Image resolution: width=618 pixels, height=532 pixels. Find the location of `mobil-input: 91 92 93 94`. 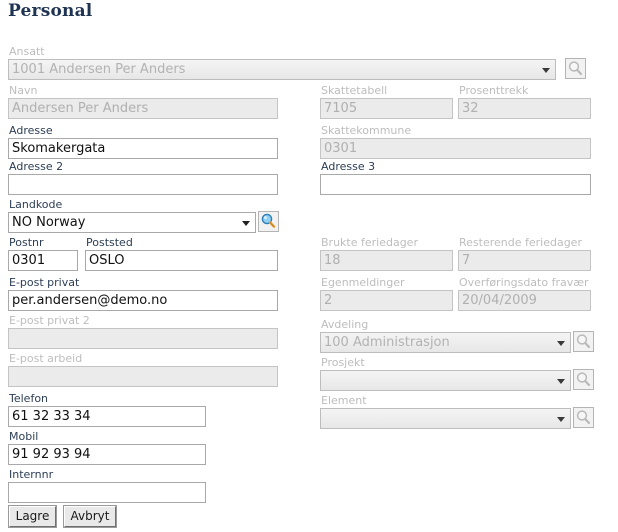

mobil-input: 91 92 93 94 is located at coordinates (107, 454).